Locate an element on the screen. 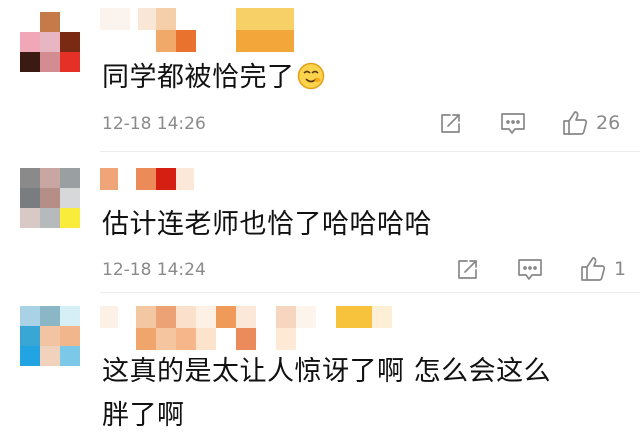 This screenshot has height=443, width=640. like-button: 1 is located at coordinates (603, 269).